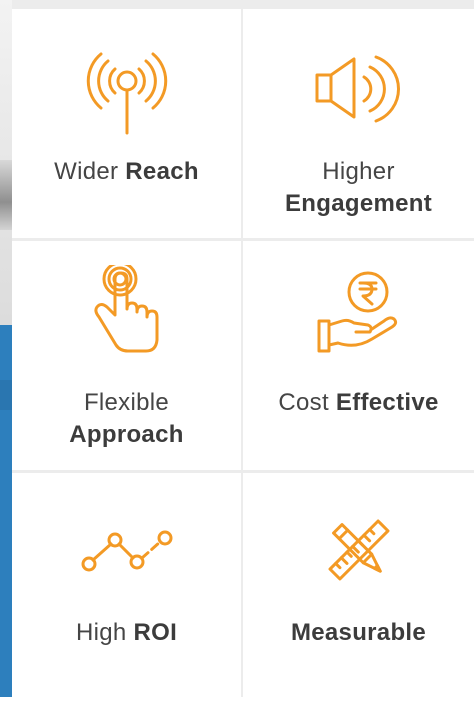  I want to click on feature-label: Flexible Approach, so click(126, 419).